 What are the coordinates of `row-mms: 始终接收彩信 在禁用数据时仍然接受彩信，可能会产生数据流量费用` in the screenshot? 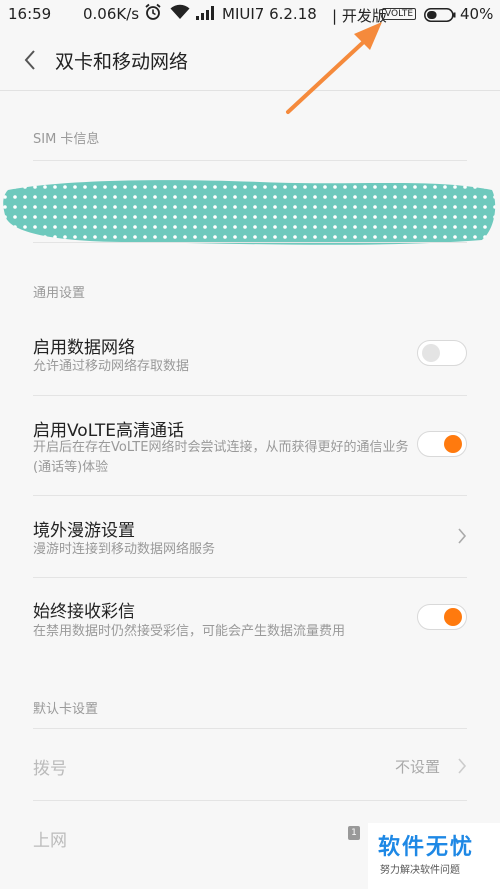 It's located at (250, 618).